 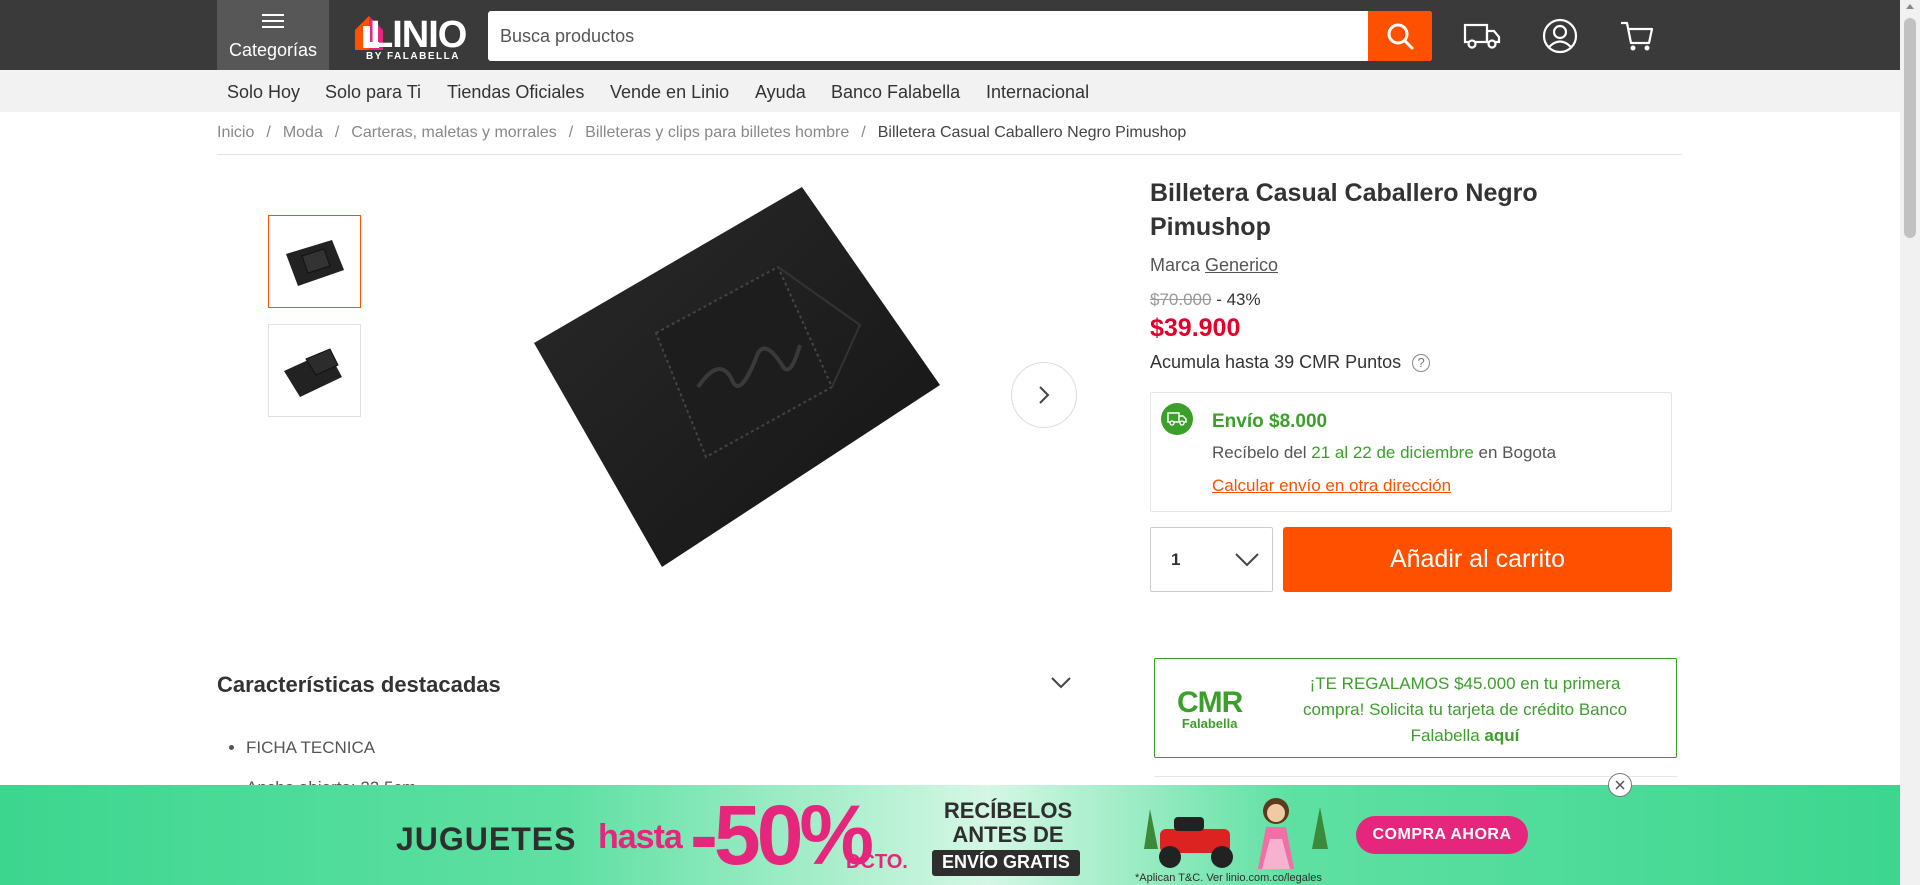 I want to click on breadcrumb-item: Inicio, so click(x=235, y=132).